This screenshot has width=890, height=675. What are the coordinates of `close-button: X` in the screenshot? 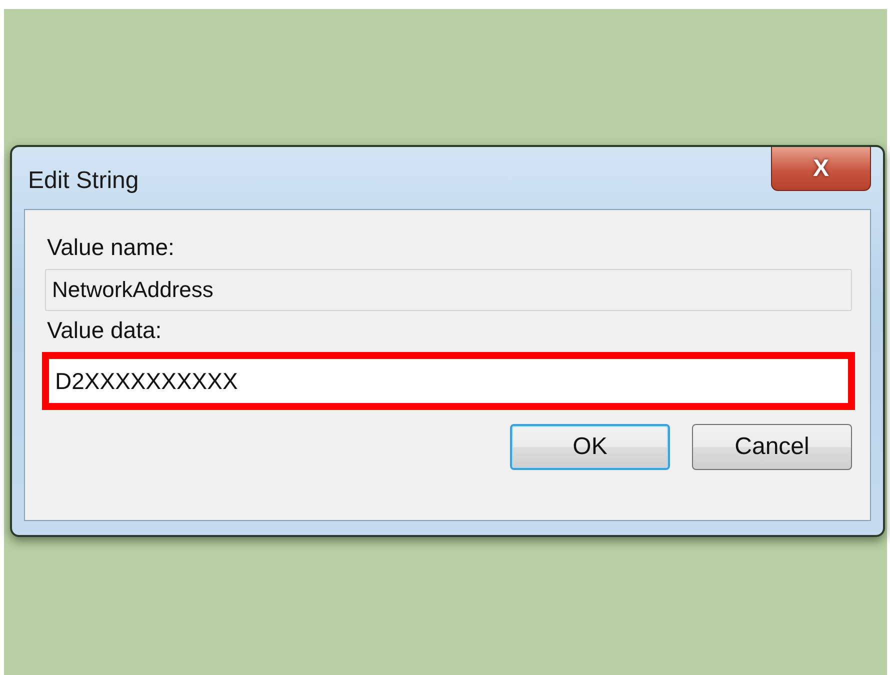 It's located at (821, 169).